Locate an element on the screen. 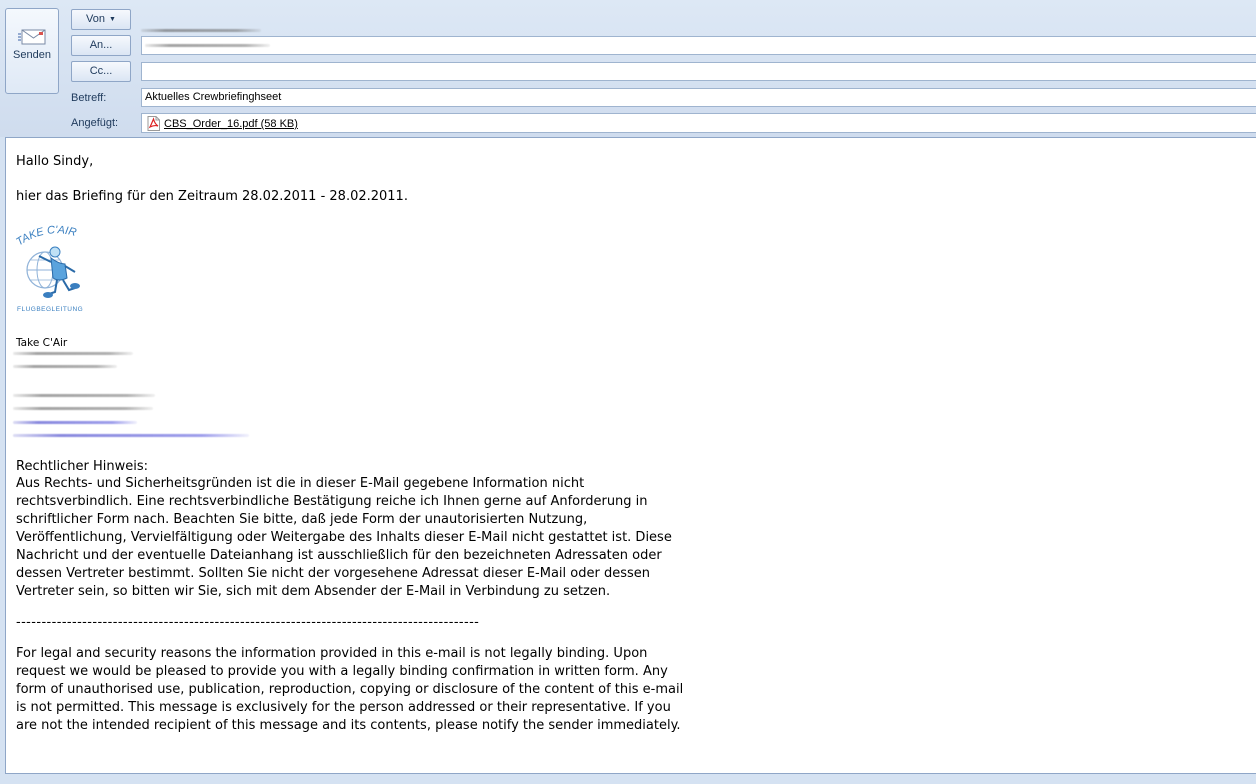 The image size is (1256, 784). from-button: Von ▼ is located at coordinates (101, 19).